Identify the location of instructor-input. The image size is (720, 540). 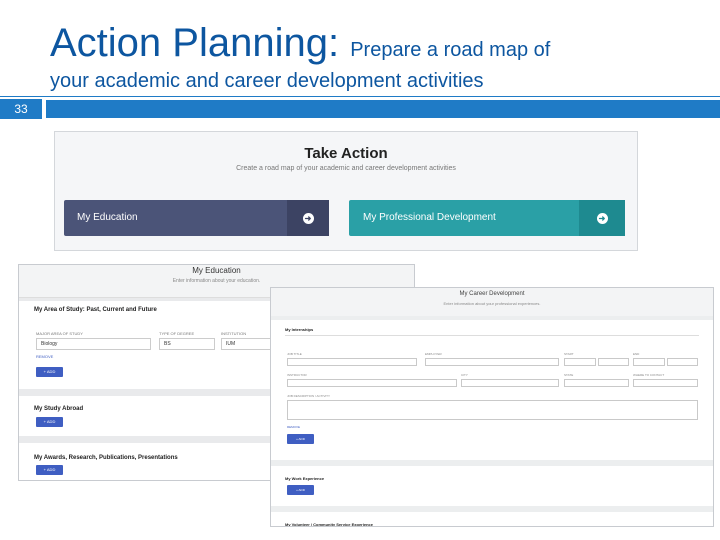
(372, 383).